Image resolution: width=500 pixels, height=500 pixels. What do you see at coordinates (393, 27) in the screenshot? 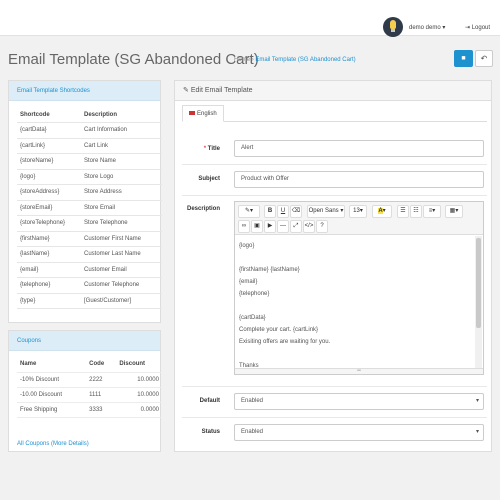
I see `avatar` at bounding box center [393, 27].